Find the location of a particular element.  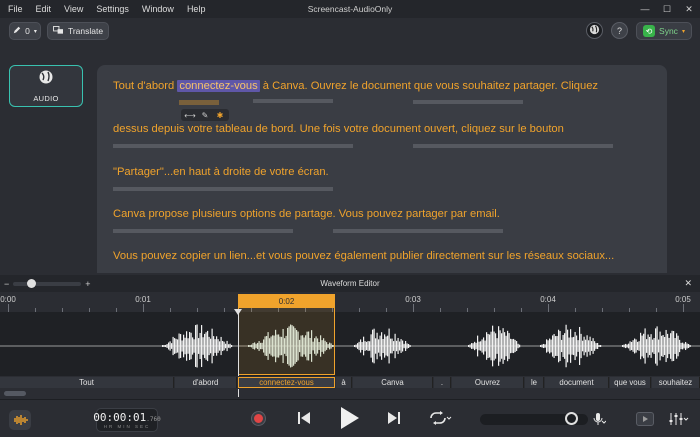

menu-settings: Settings is located at coordinates (112, 9).